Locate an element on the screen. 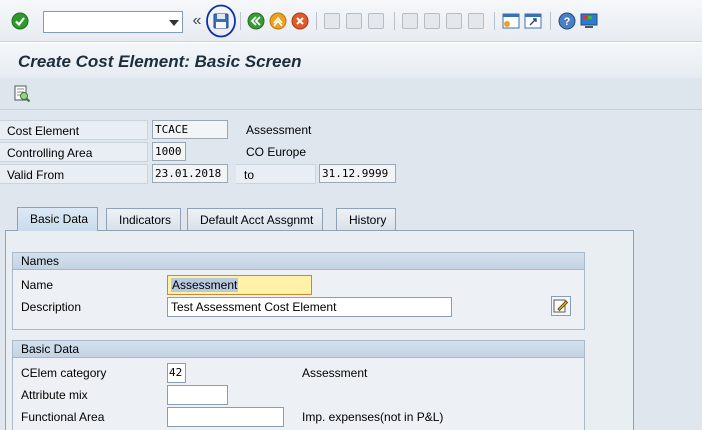 The width and height of the screenshot is (702, 430). layout-menu-icon is located at coordinates (589, 21).